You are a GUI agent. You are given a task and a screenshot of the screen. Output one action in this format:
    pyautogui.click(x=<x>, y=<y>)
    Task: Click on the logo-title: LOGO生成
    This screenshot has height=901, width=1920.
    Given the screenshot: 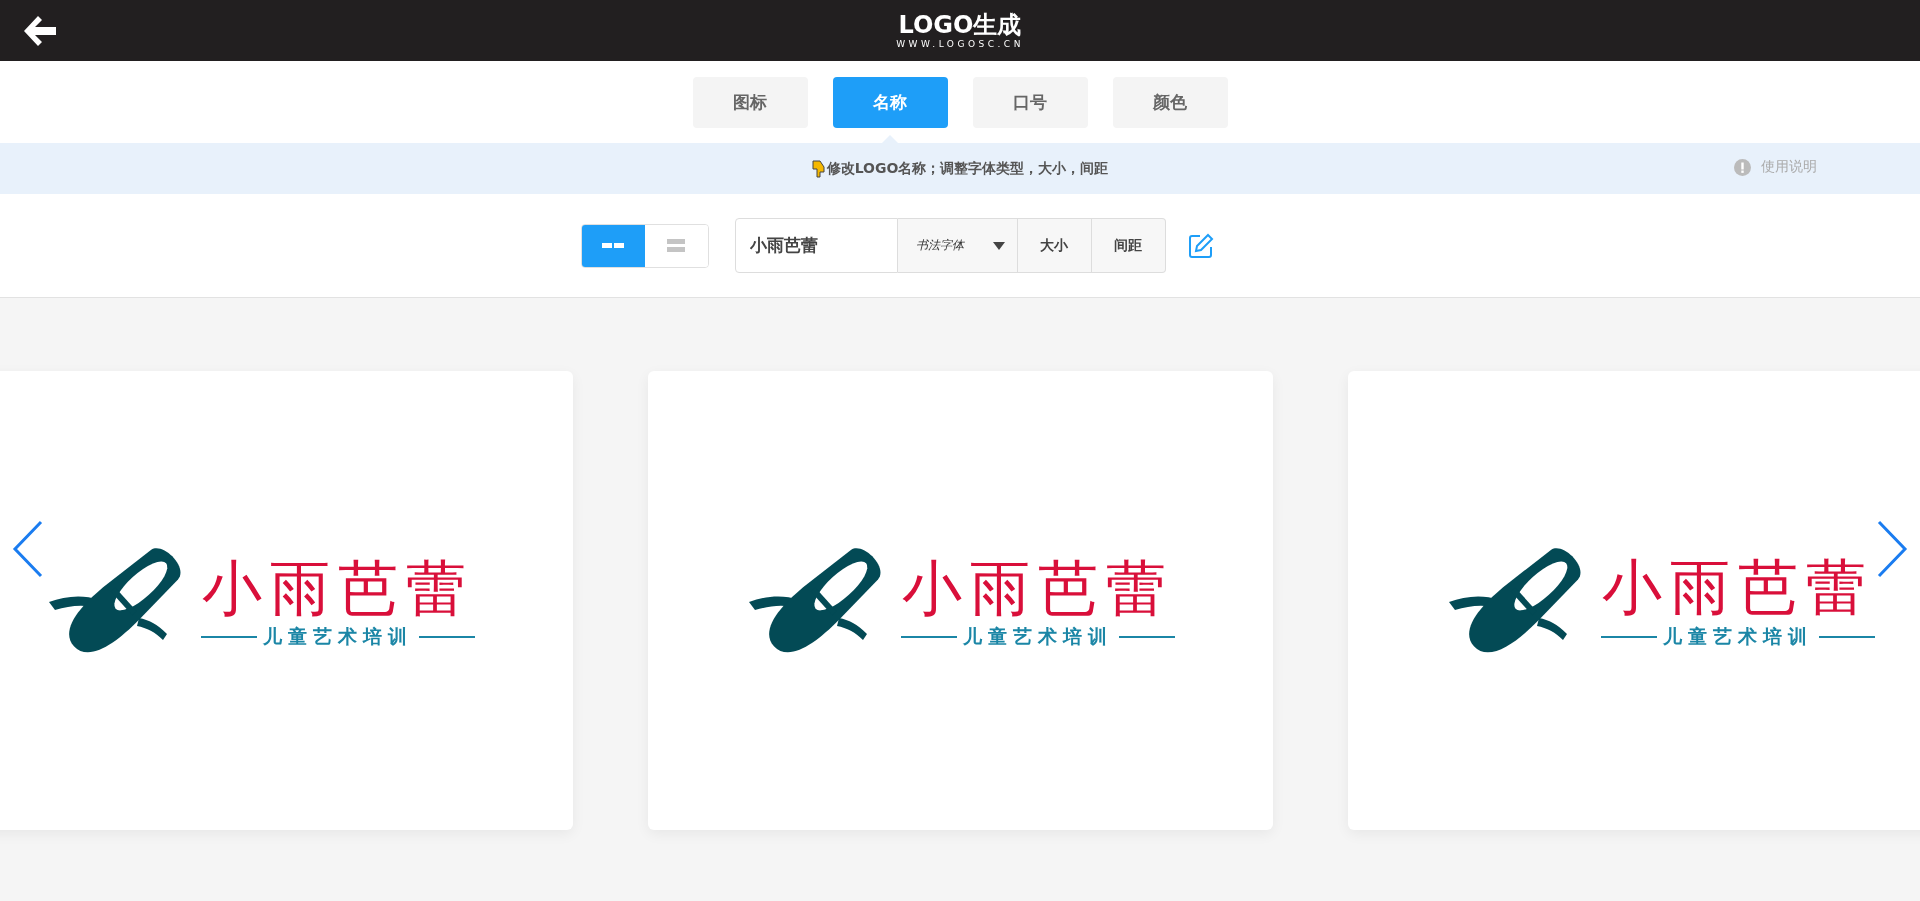 What is the action you would take?
    pyautogui.click(x=960, y=24)
    